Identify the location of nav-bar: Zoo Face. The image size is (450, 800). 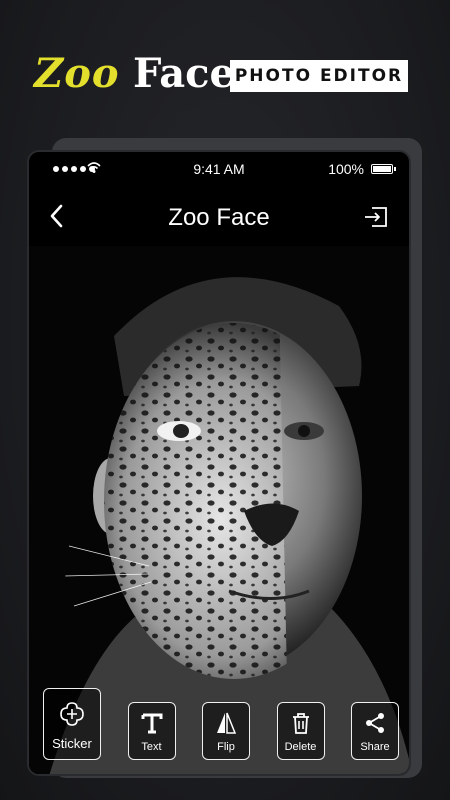
(219, 216).